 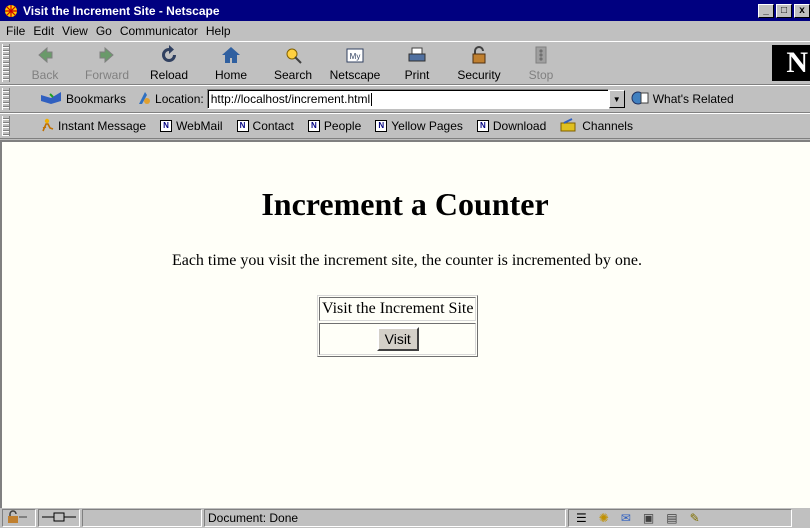 I want to click on search-button: Search, so click(x=293, y=64).